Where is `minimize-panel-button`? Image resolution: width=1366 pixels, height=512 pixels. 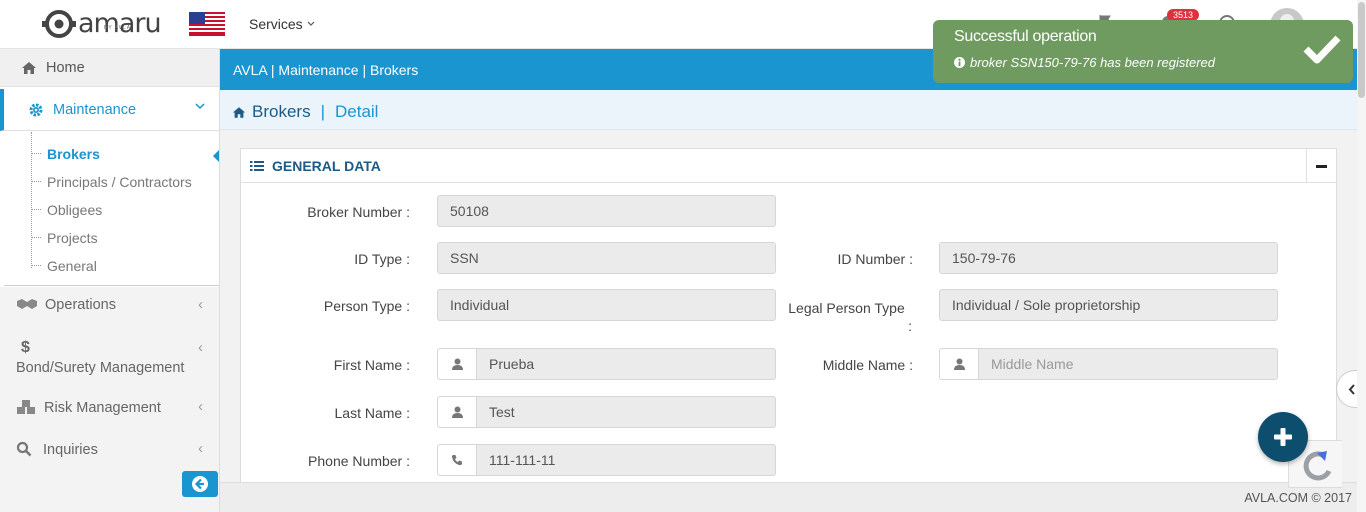
minimize-panel-button is located at coordinates (1321, 166).